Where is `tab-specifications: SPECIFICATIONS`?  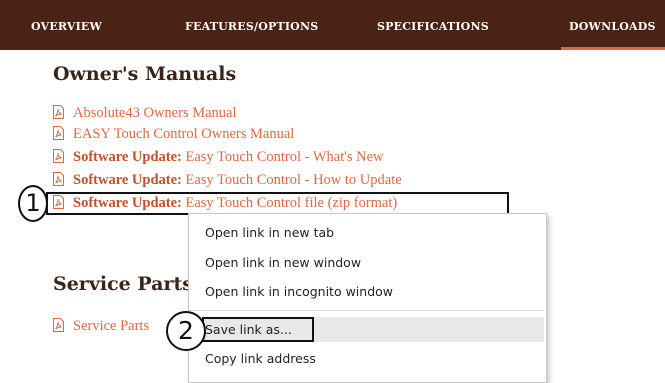 tab-specifications: SPECIFICATIONS is located at coordinates (433, 25).